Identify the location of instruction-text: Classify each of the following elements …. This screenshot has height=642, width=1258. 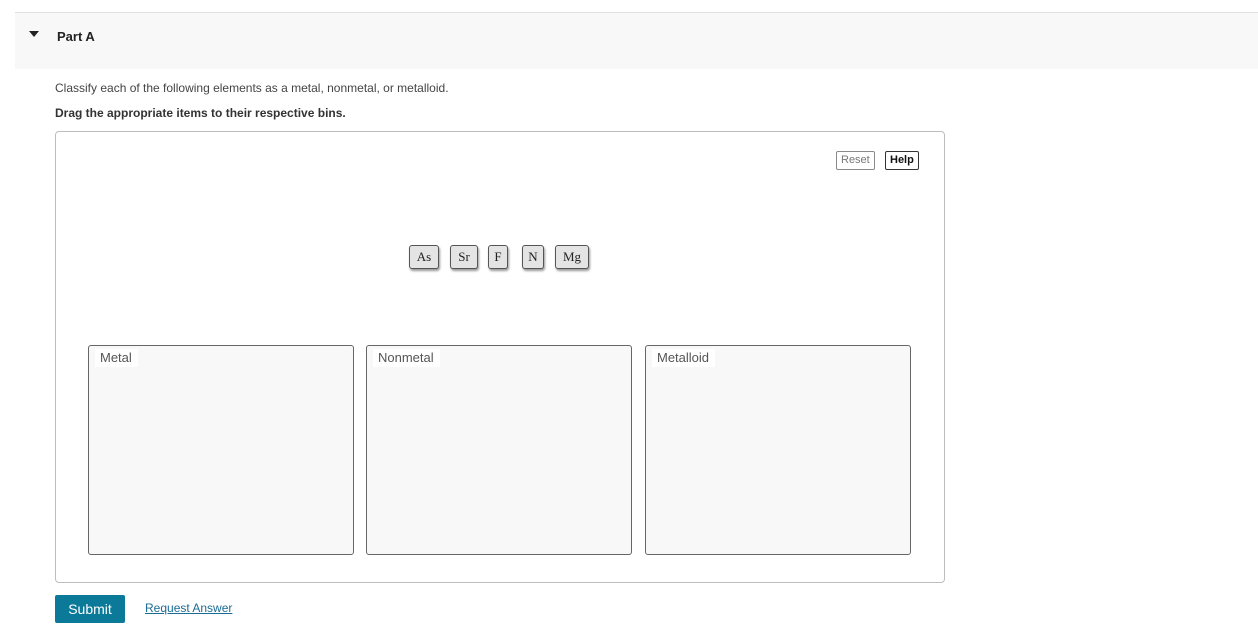
(252, 88).